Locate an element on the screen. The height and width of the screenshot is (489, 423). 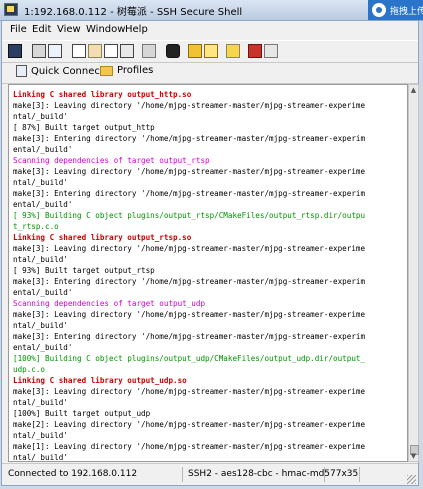
vertical-scrollbar: ▲ ▼ is located at coordinates (413, 273).